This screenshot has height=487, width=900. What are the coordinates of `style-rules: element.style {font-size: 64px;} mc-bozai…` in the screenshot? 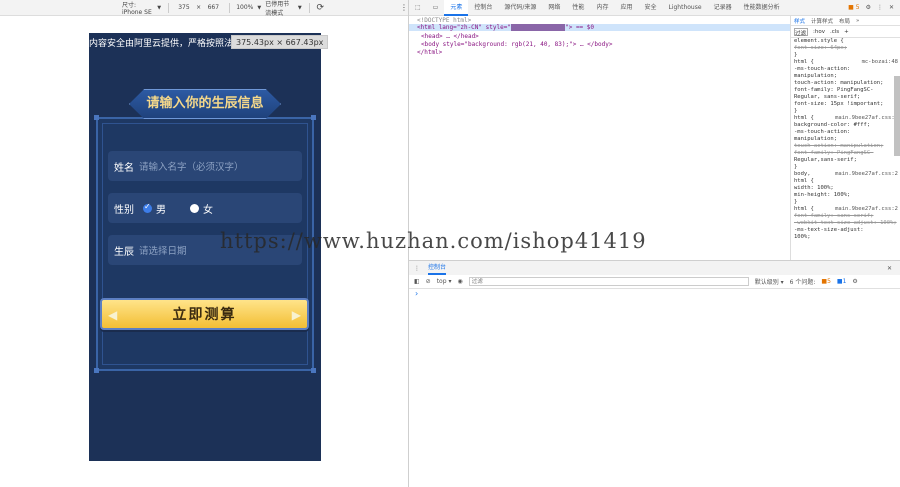 It's located at (845, 139).